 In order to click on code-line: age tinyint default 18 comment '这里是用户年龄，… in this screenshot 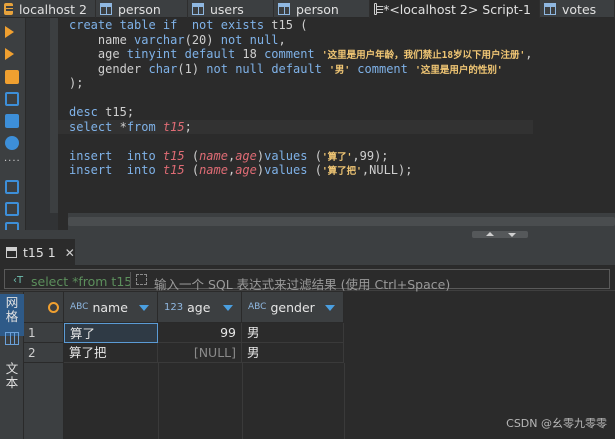, I will do `click(301, 54)`.